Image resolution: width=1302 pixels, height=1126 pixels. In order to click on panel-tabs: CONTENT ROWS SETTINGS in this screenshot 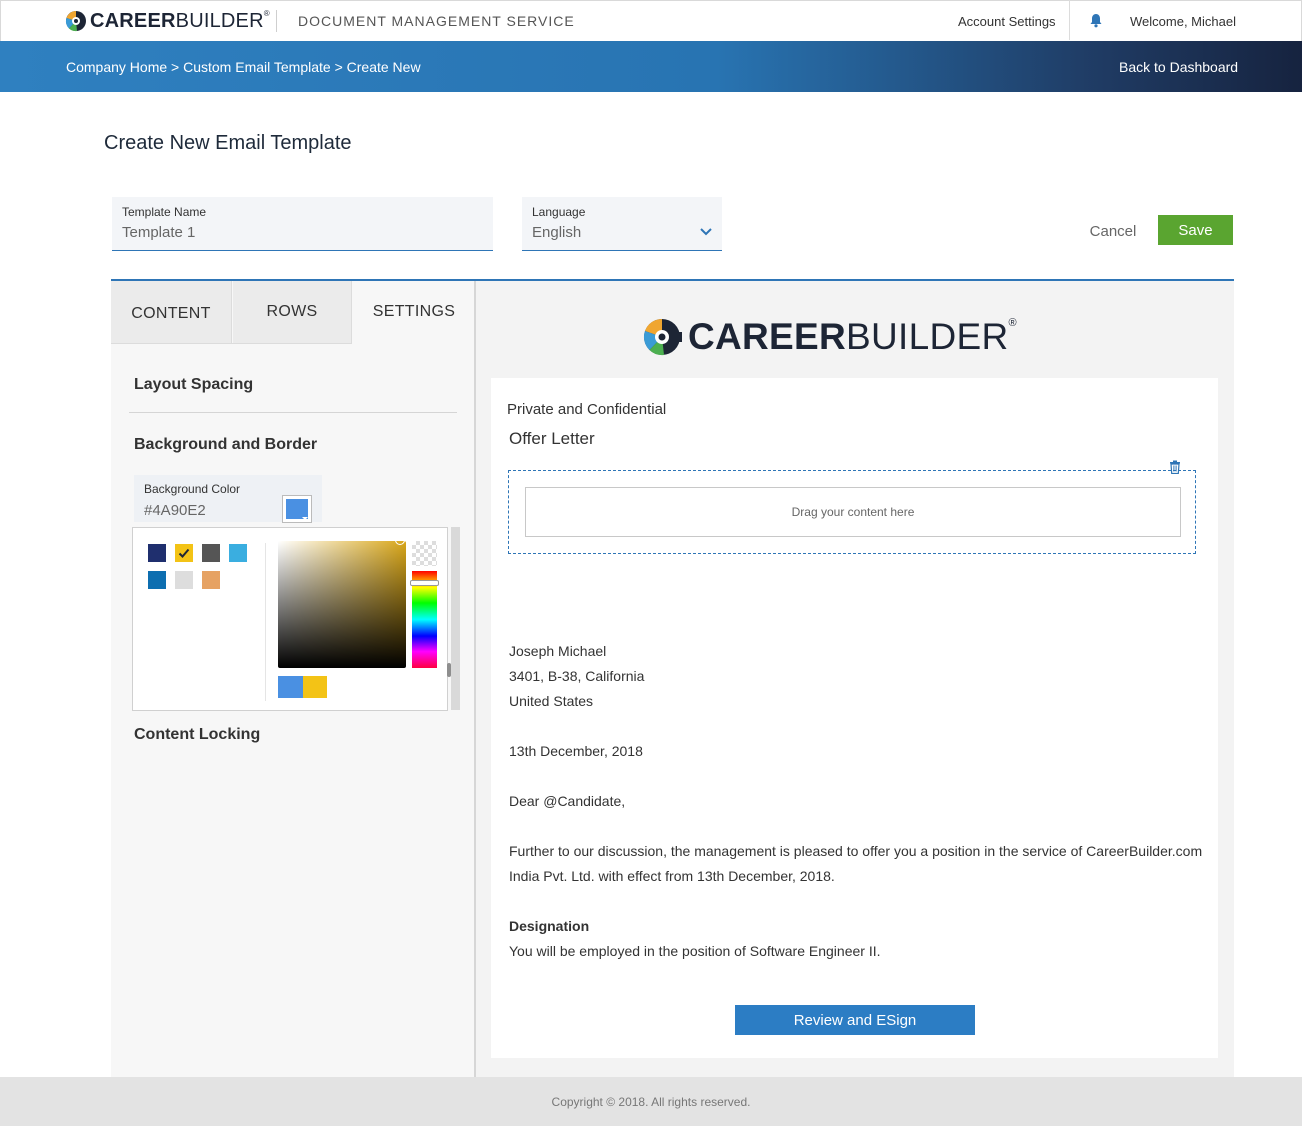, I will do `click(293, 312)`.